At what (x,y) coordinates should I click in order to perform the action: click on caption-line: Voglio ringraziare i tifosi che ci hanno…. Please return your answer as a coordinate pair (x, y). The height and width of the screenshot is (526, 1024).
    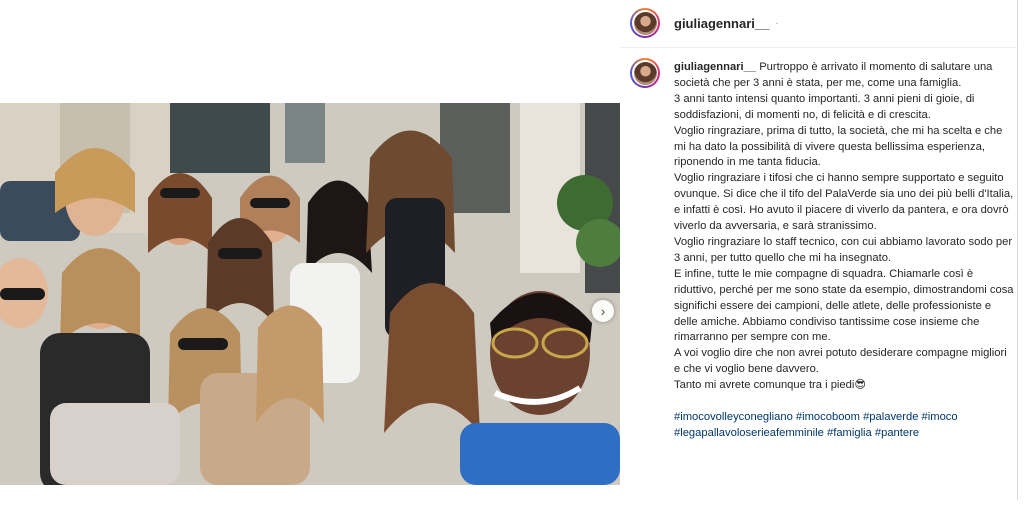
    Looking at the image, I should click on (844, 202).